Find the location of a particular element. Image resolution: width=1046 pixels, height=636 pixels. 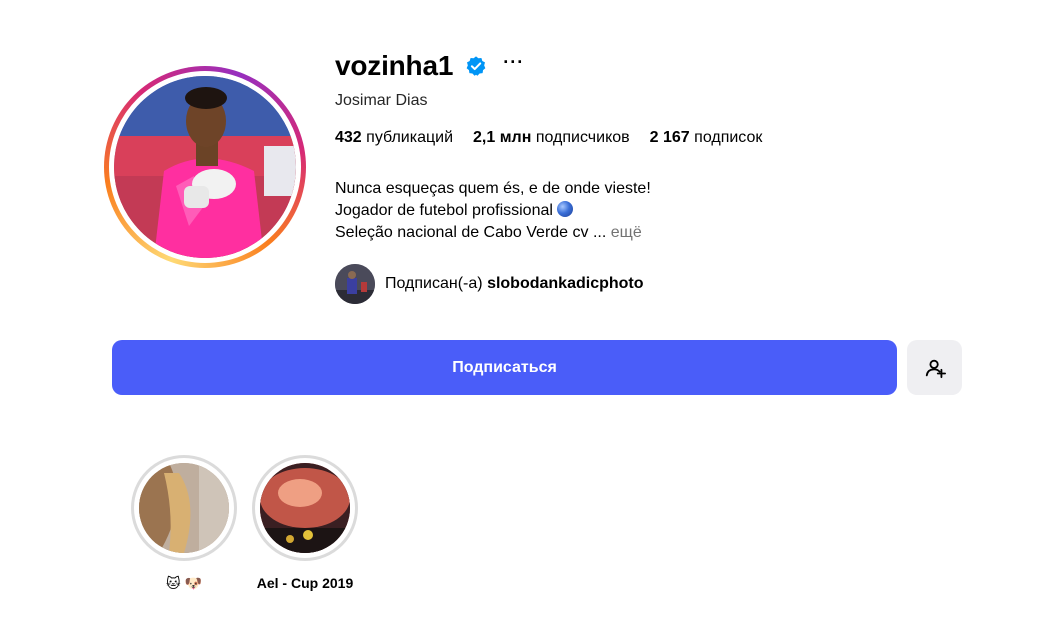

followers-label: подписчиков is located at coordinates (582, 137).